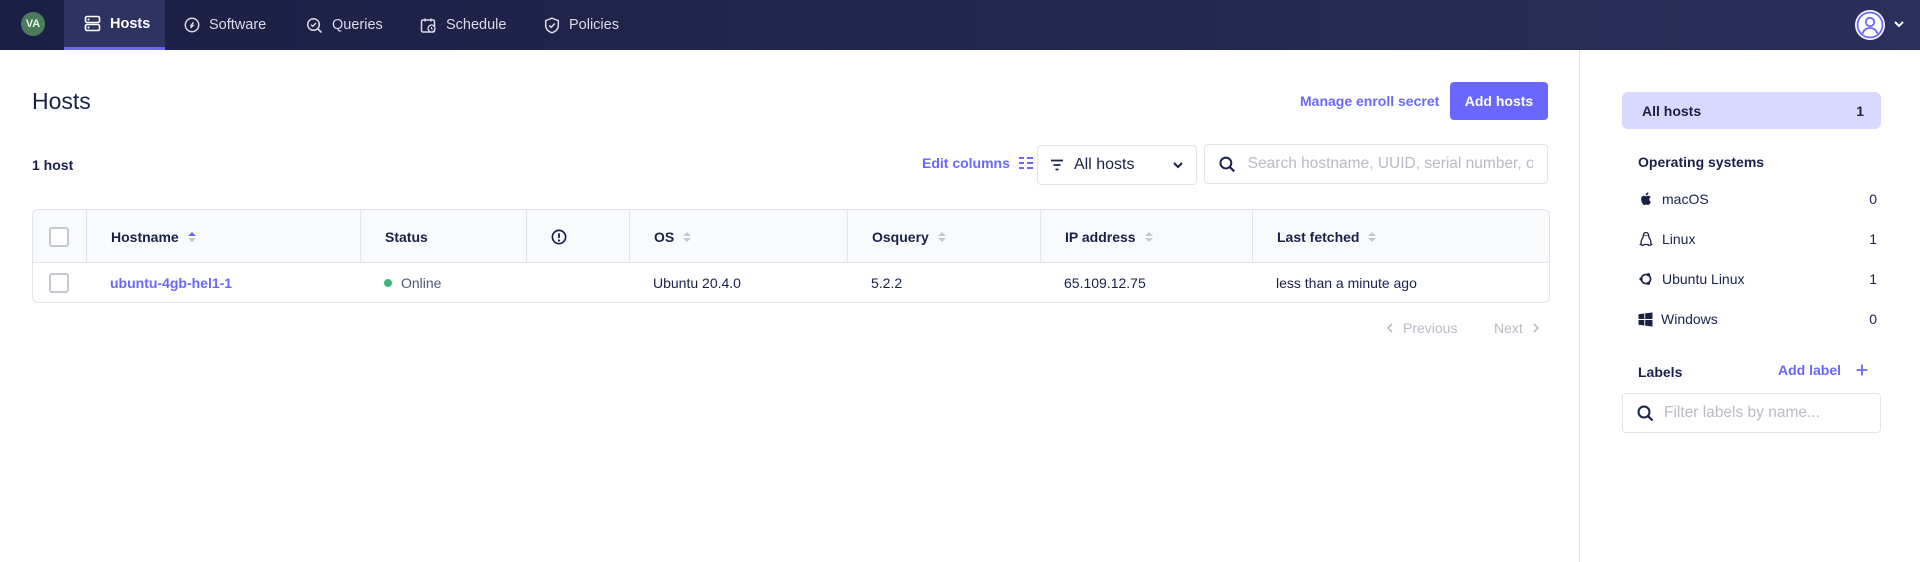 This screenshot has height=562, width=1920. I want to click on host-status-filter-dropdown: All hosts, so click(1117, 165).